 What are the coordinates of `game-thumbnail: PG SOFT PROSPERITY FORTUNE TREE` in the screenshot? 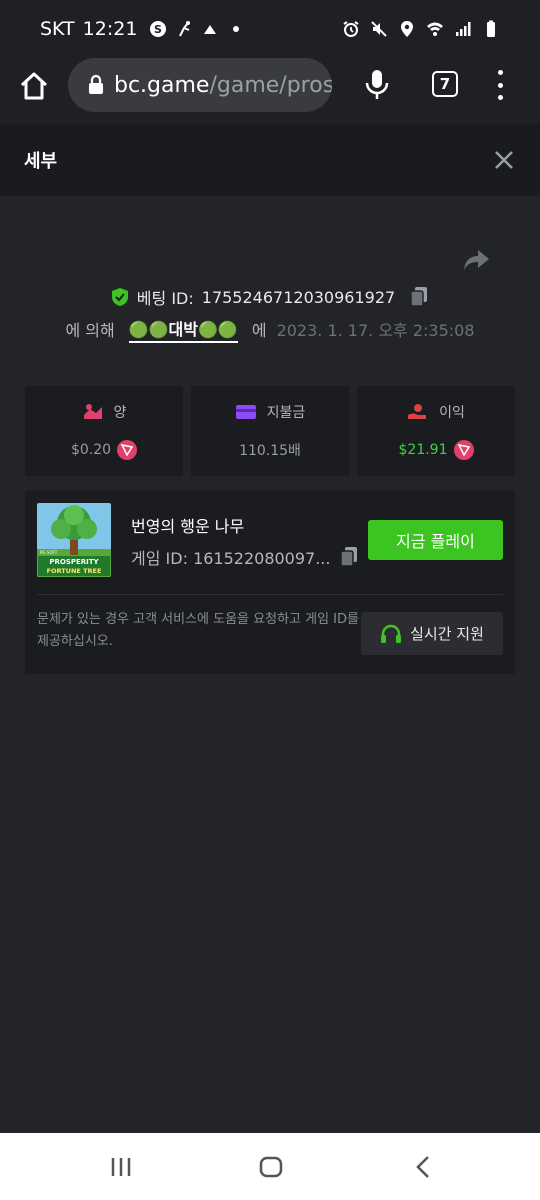 It's located at (74, 540).